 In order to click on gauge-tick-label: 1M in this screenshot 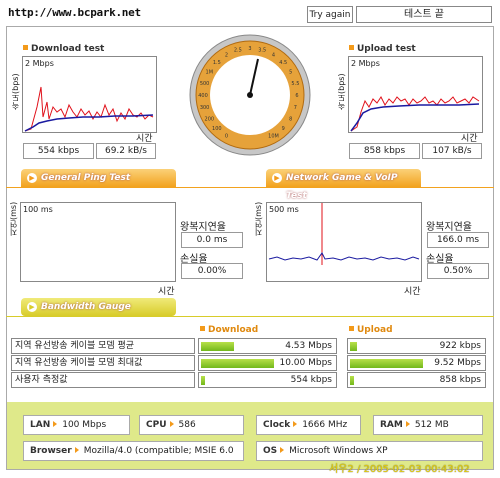, I will do `click(210, 73)`.